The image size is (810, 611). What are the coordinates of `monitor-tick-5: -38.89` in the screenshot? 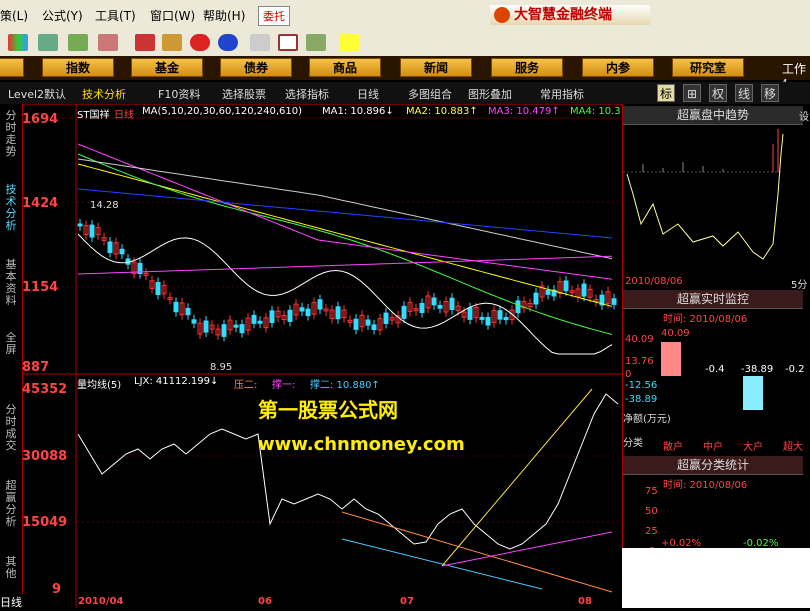 It's located at (641, 399).